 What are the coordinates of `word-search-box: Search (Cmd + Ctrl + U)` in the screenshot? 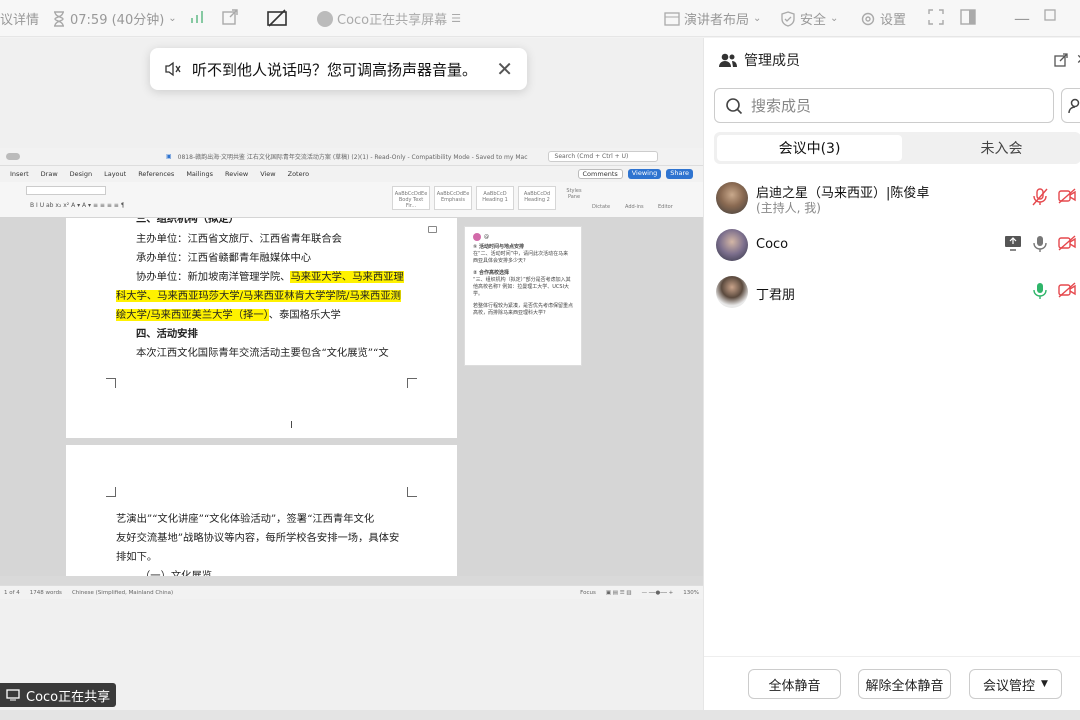 It's located at (602, 156).